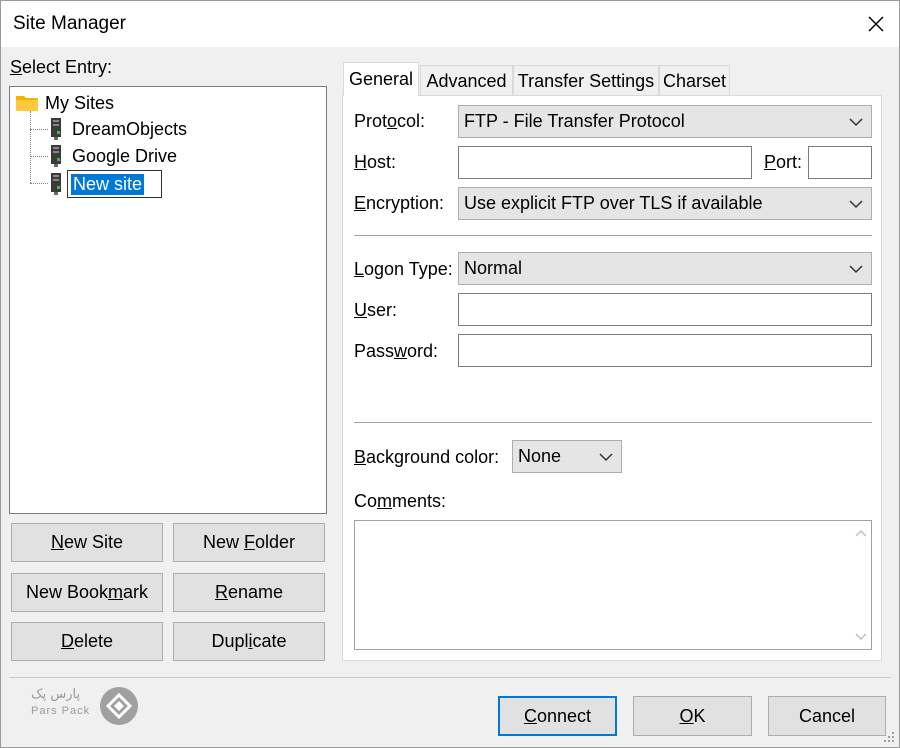 The image size is (900, 748). What do you see at coordinates (249, 542) in the screenshot?
I see `new-folder-button: New Folder` at bounding box center [249, 542].